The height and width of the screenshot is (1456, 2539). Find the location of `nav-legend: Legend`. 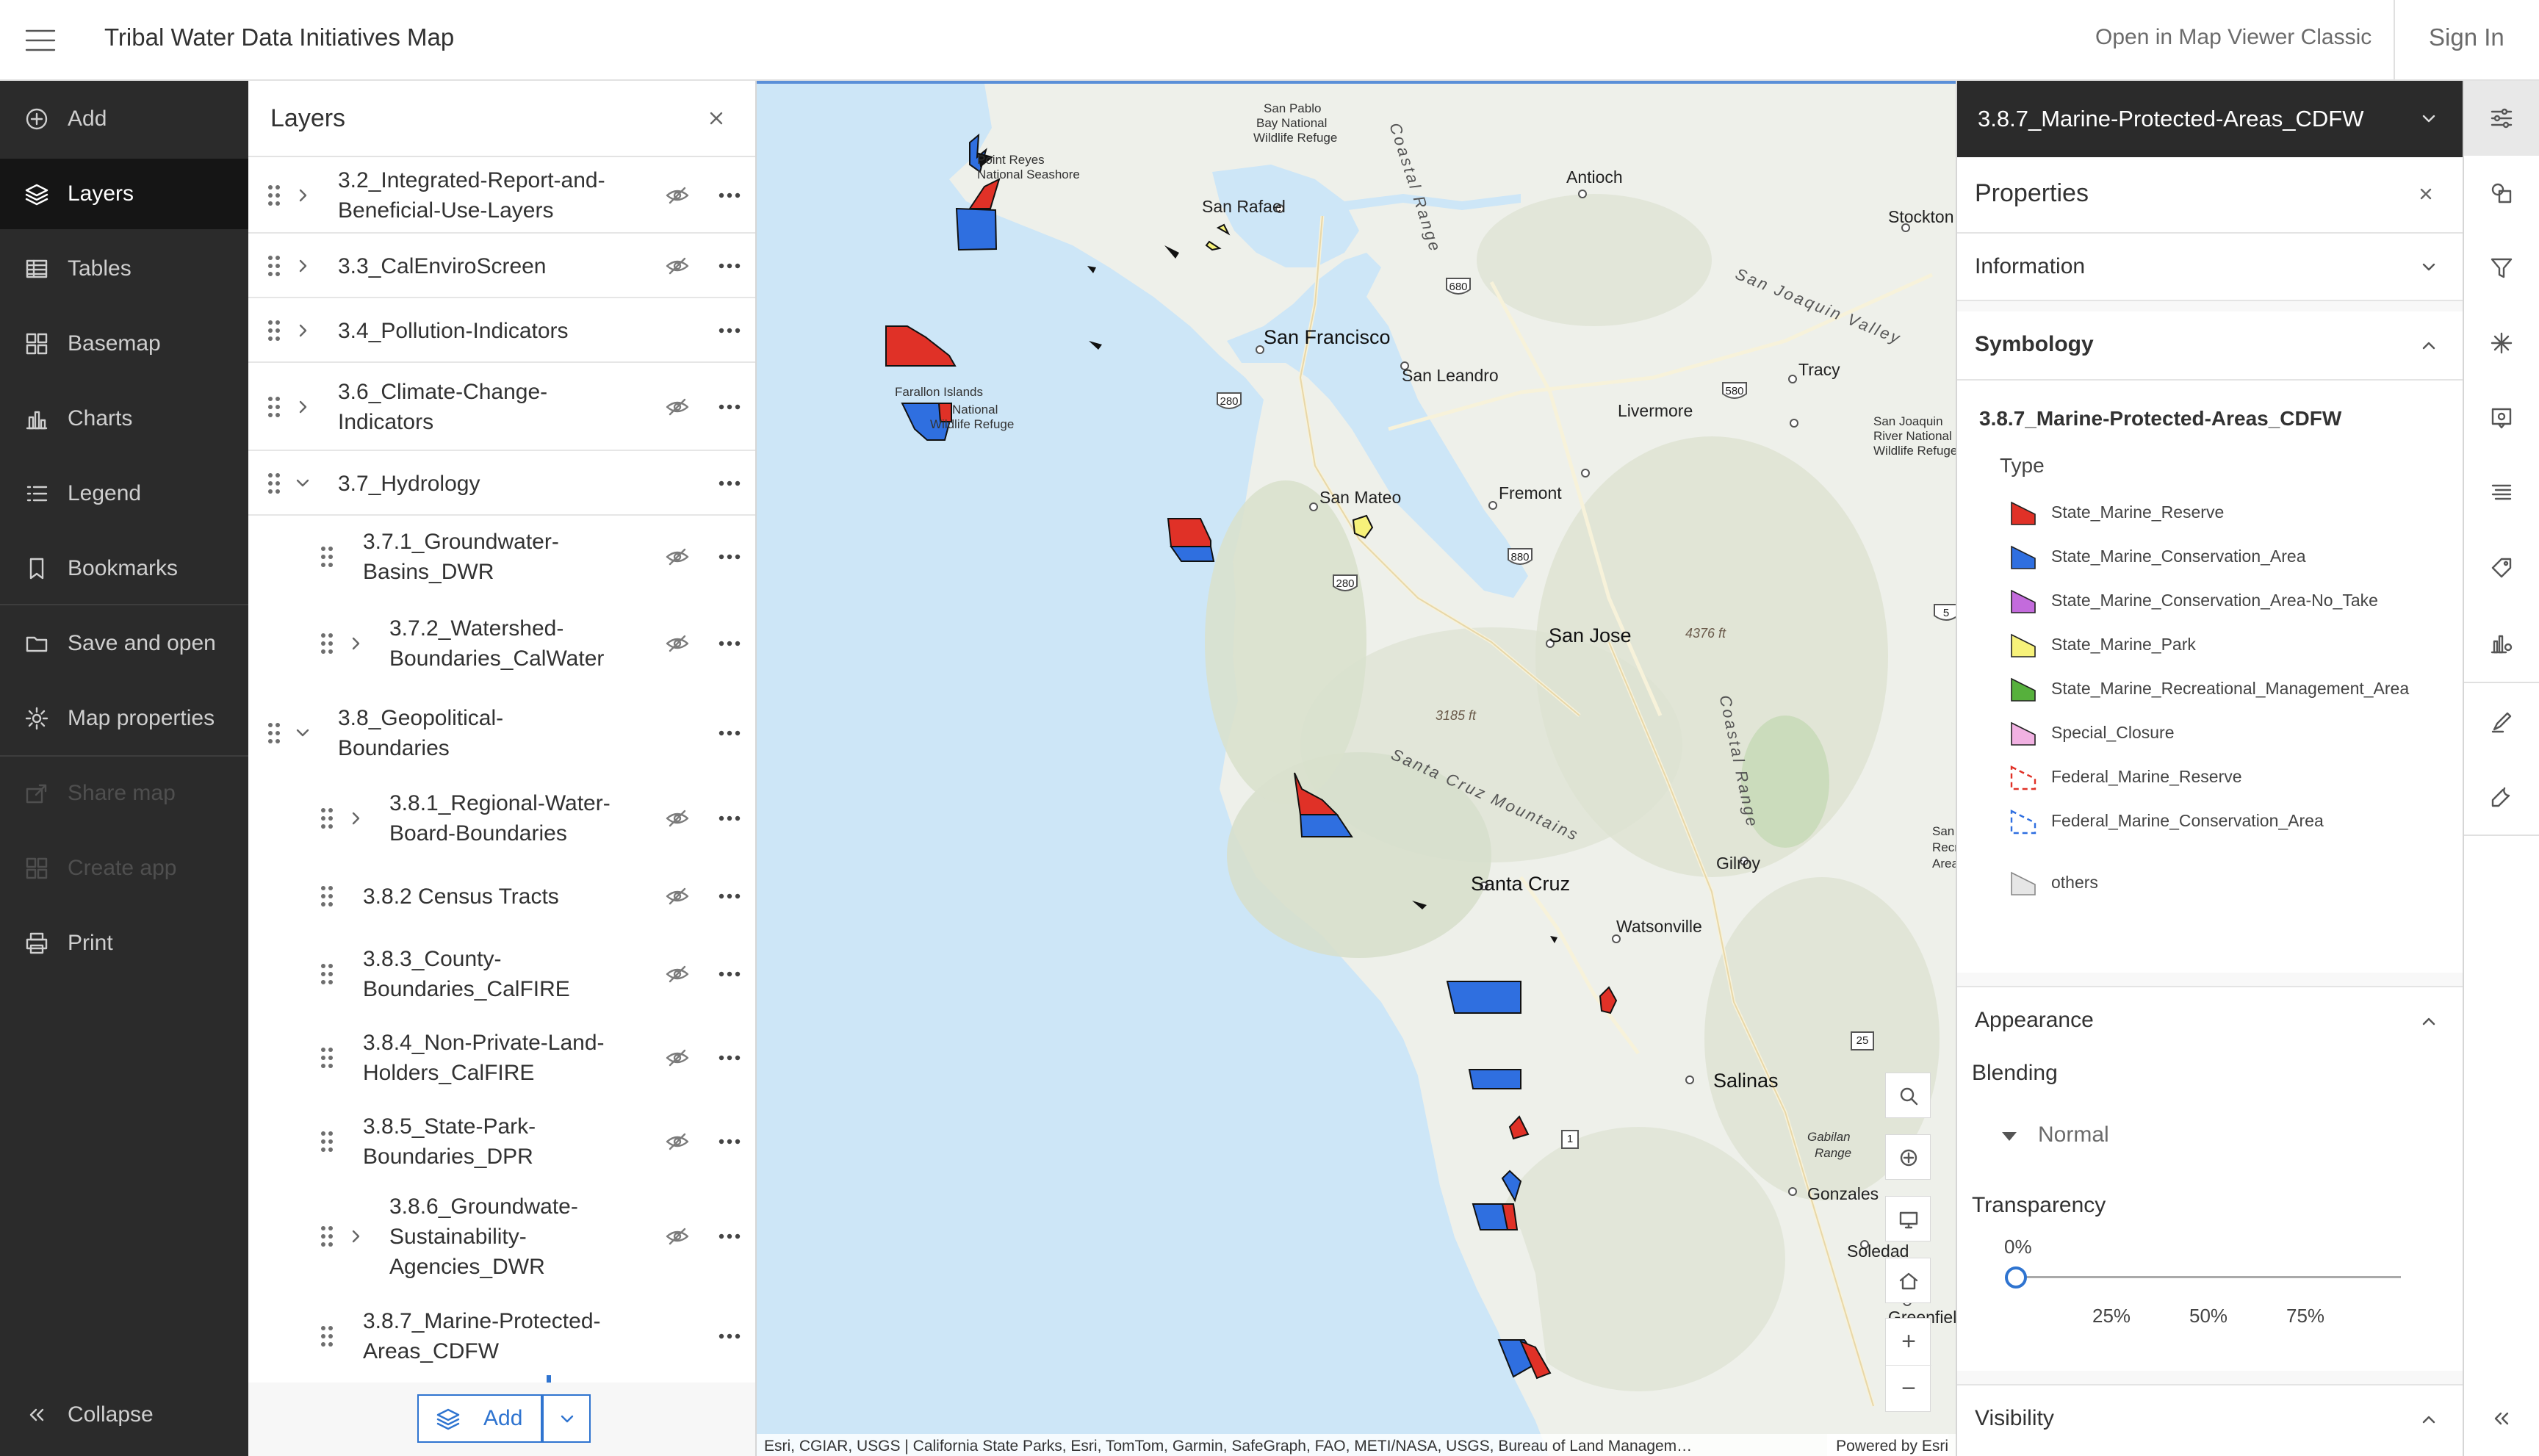

nav-legend: Legend is located at coordinates (124, 494).